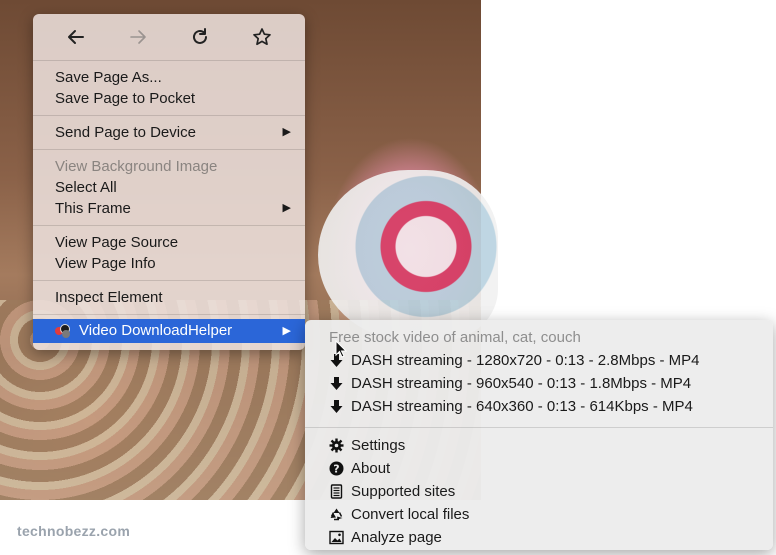 The height and width of the screenshot is (555, 776). I want to click on star-icon, so click(262, 37).